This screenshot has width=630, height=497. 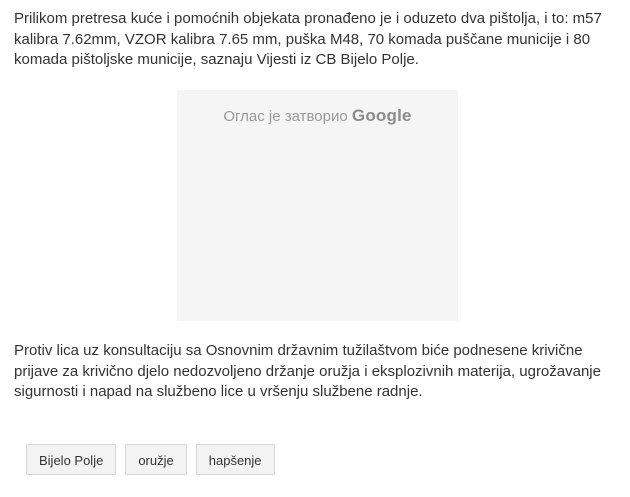 I want to click on tag-bijelo-polje: Bijelo Polje, so click(x=71, y=459).